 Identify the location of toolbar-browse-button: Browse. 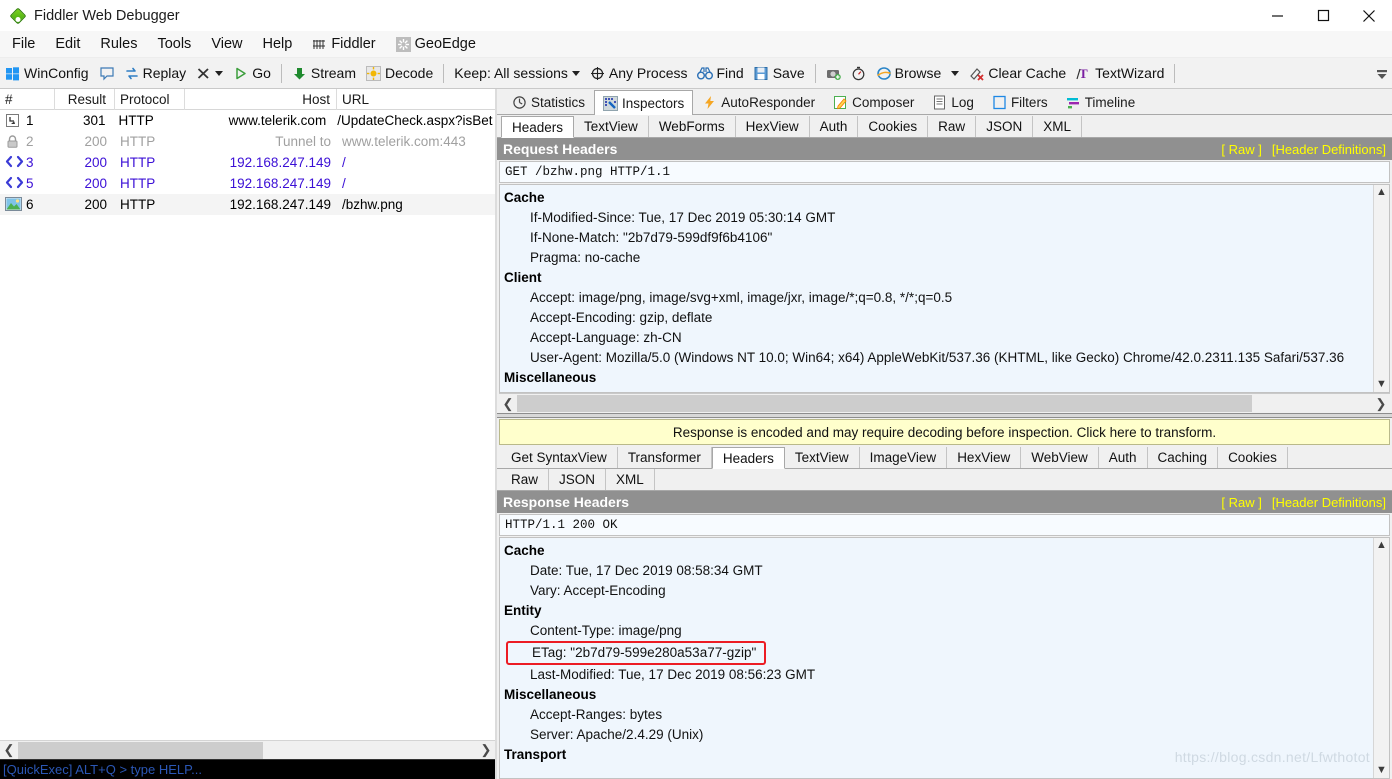
(918, 73).